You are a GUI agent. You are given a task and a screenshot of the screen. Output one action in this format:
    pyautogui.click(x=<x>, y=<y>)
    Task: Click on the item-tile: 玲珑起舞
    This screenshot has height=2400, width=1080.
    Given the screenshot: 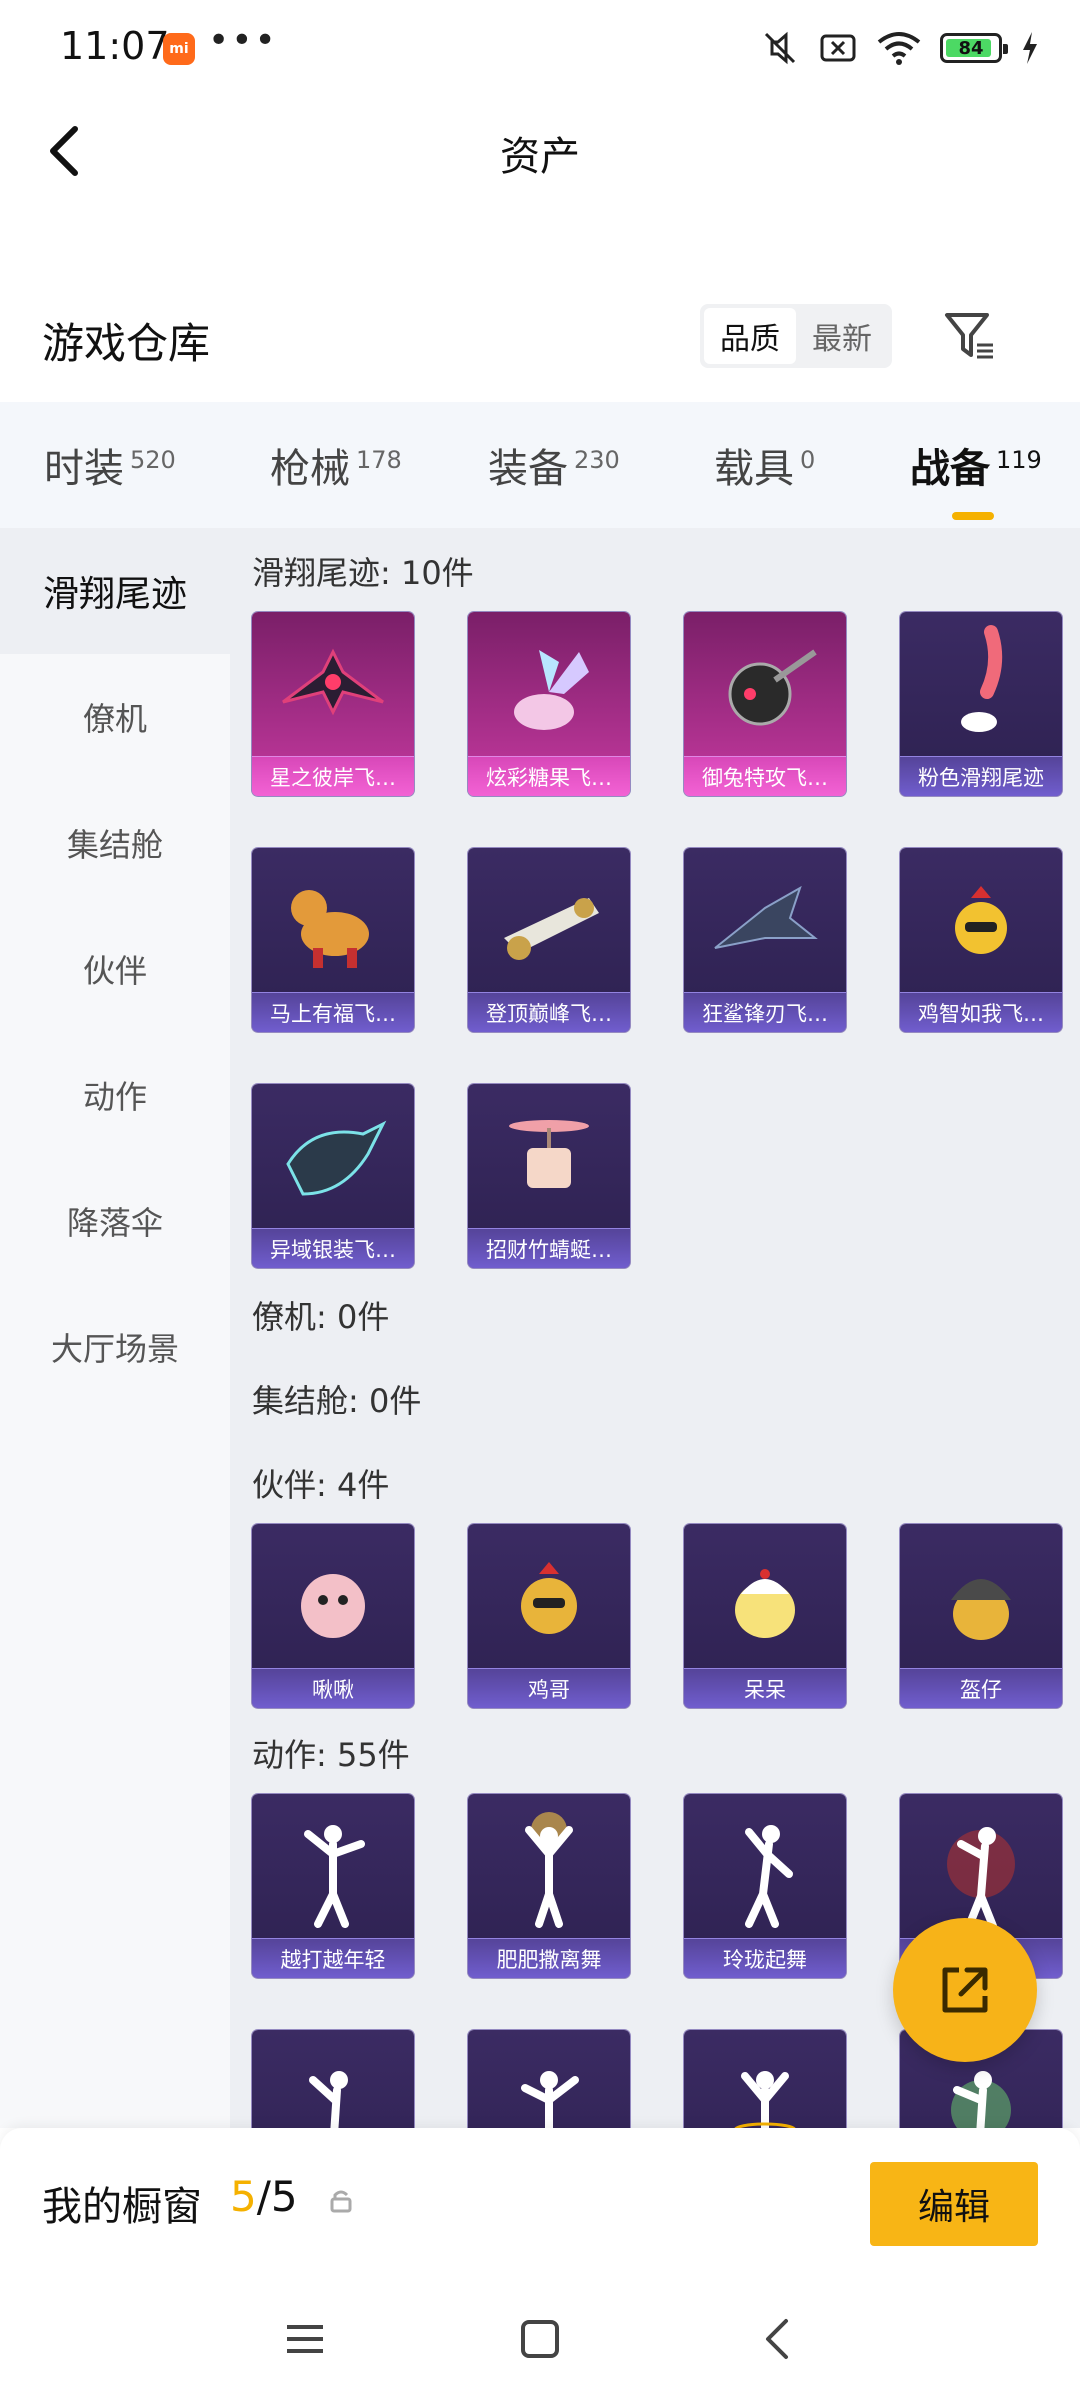 What is the action you would take?
    pyautogui.click(x=765, y=1886)
    